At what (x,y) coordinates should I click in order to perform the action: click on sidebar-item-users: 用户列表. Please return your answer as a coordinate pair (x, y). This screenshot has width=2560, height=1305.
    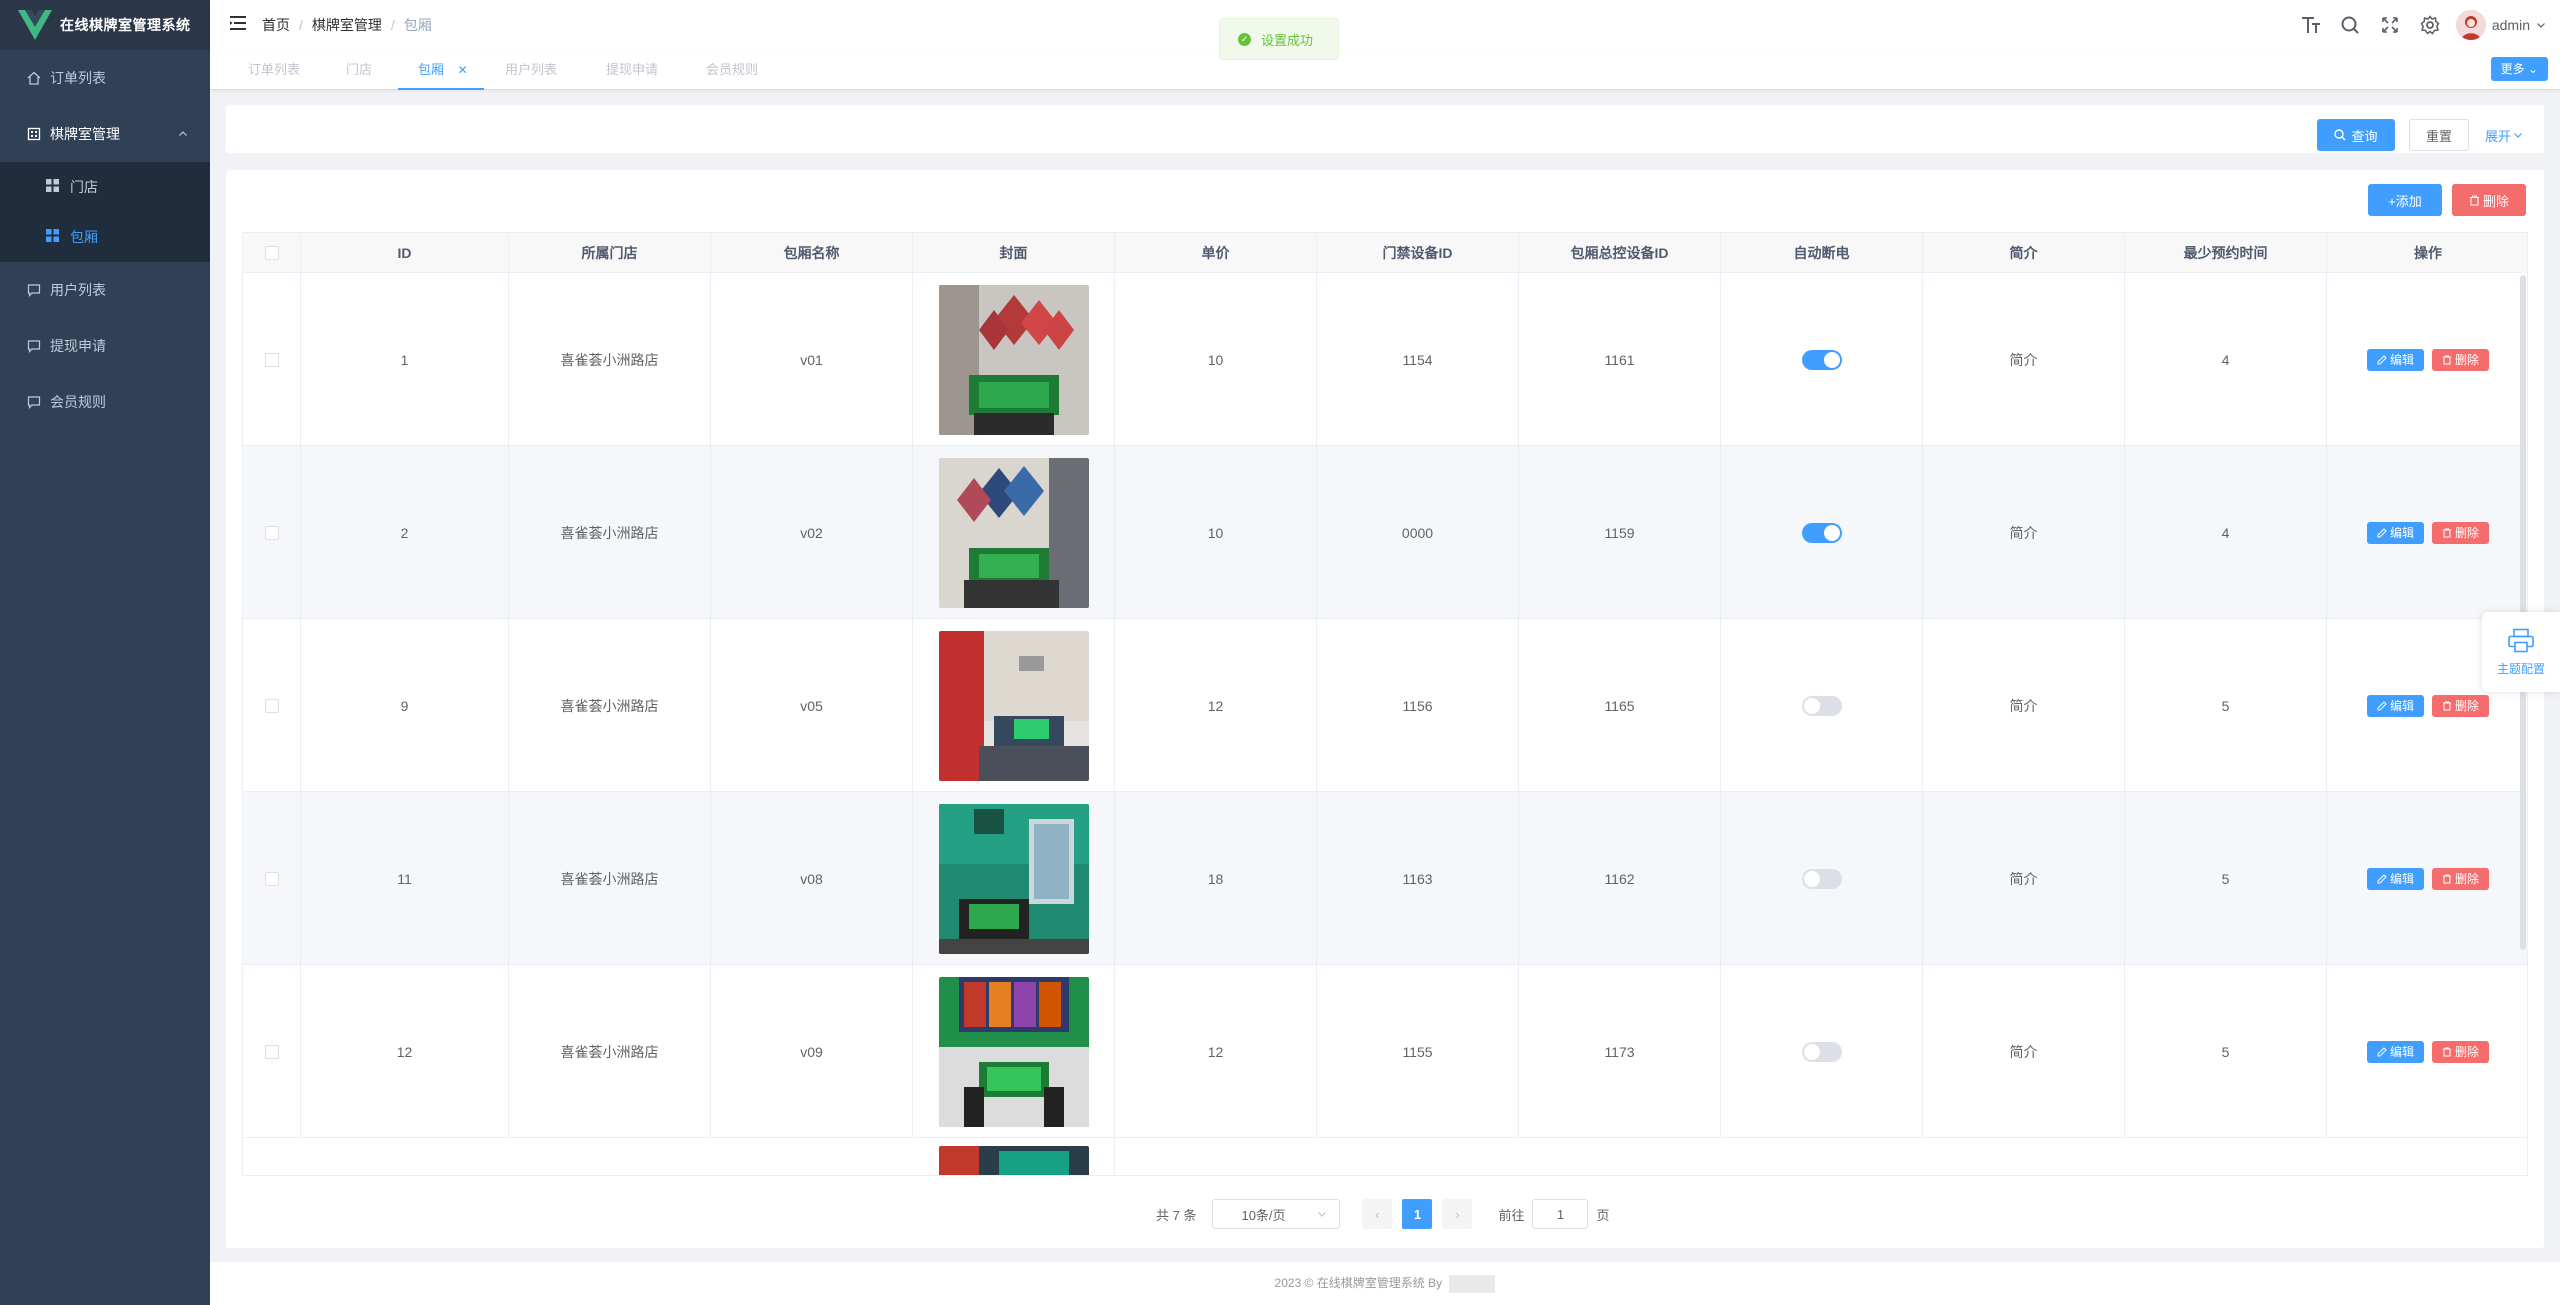
    Looking at the image, I should click on (105, 290).